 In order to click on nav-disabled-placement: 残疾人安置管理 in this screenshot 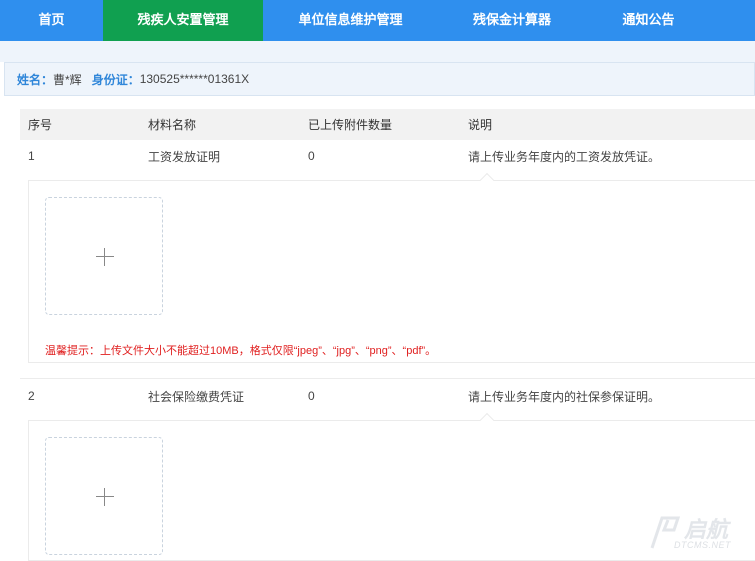, I will do `click(183, 20)`.